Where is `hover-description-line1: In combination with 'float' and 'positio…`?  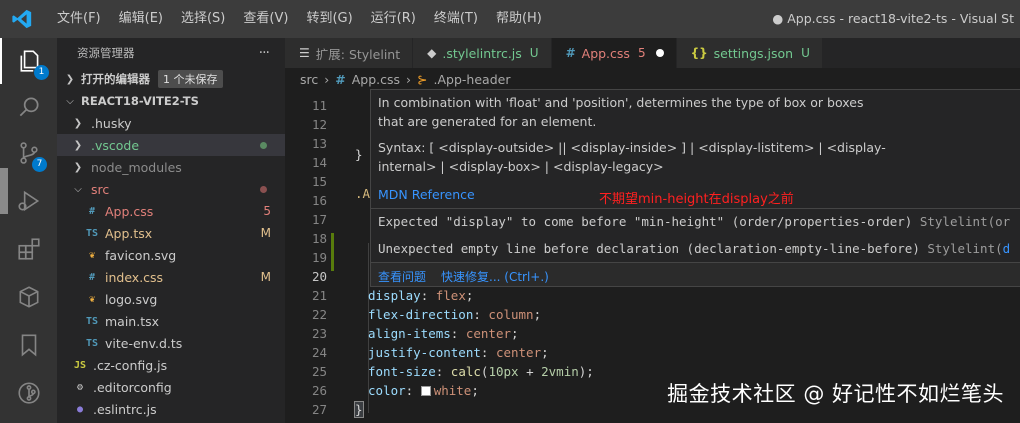
hover-description-line1: In combination with 'float' and 'positio… is located at coordinates (621, 102).